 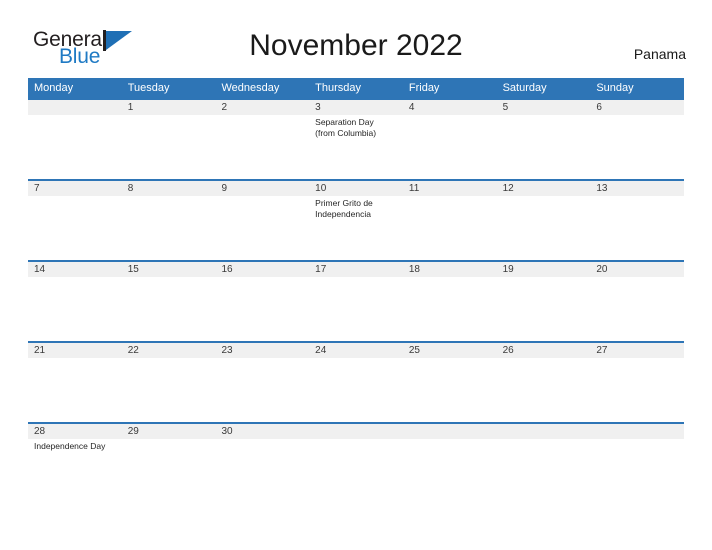 I want to click on calendar-week-row: 14 15 16 17 18 19 20, so click(x=356, y=300).